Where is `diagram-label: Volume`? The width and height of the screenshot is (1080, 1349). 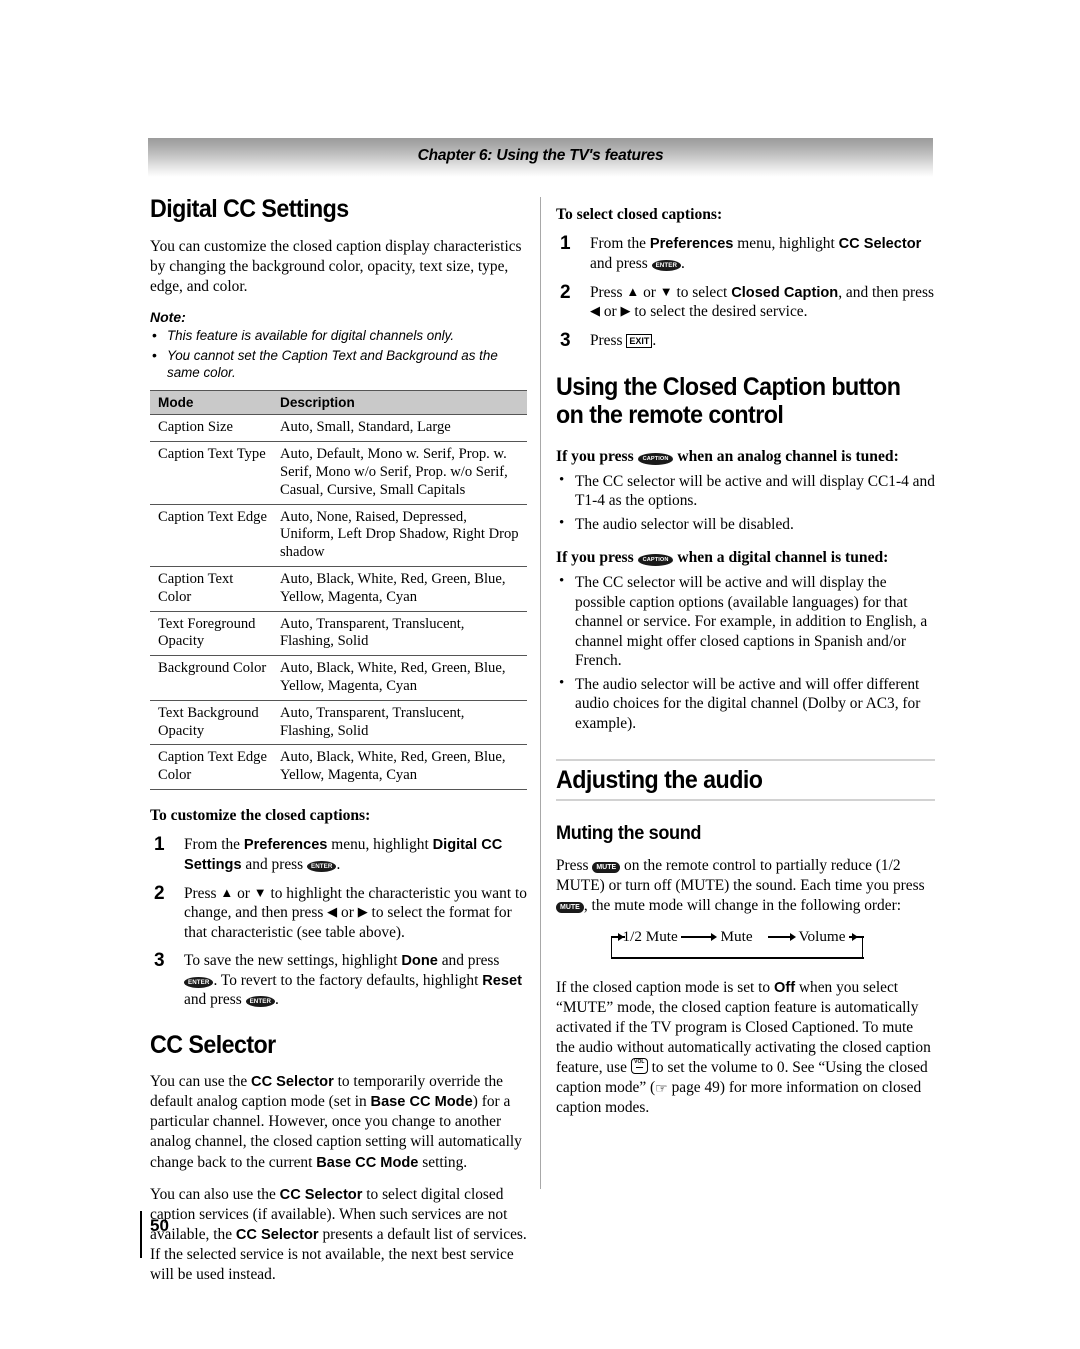
diagram-label: Volume is located at coordinates (822, 936).